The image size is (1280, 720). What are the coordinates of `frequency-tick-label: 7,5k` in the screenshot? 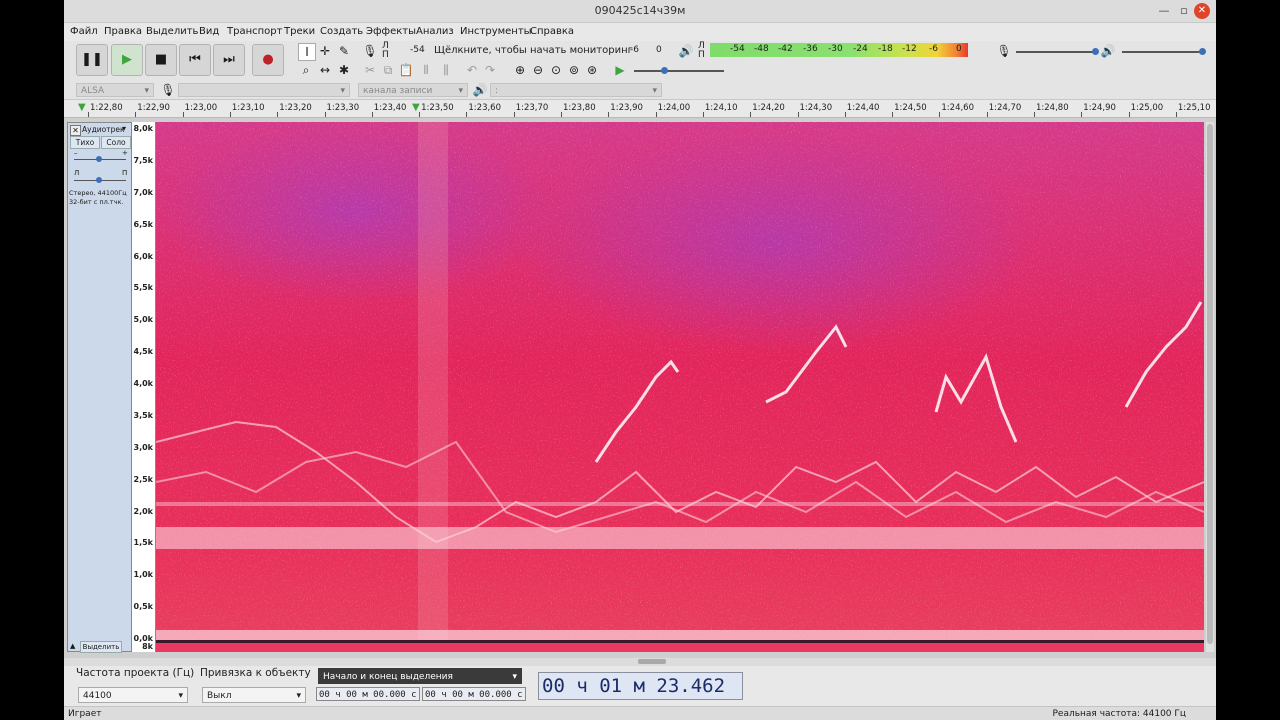 It's located at (143, 160).